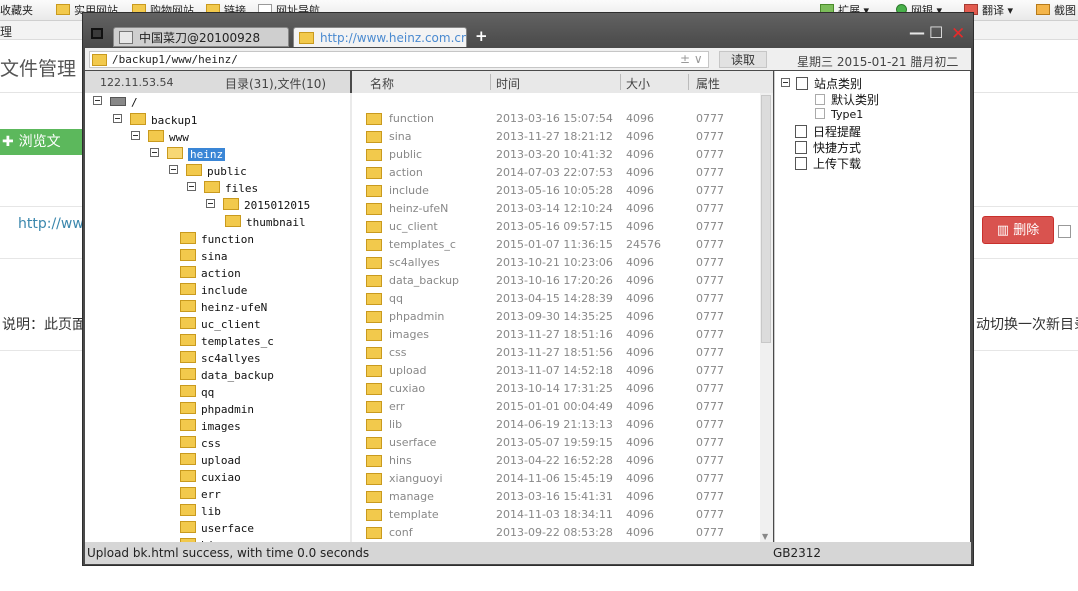  What do you see at coordinates (828, 147) in the screenshot?
I see `shortcuts-node: 快捷方式` at bounding box center [828, 147].